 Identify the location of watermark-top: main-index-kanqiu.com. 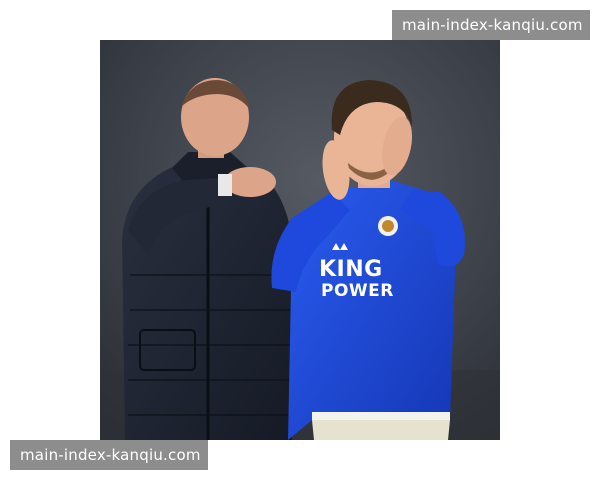
(491, 25).